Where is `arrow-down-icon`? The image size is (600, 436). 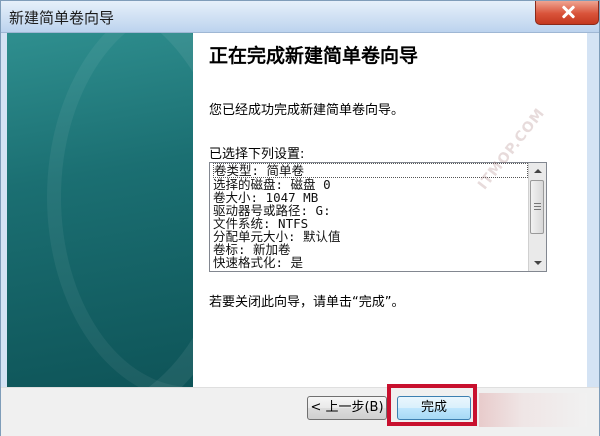 arrow-down-icon is located at coordinates (538, 263).